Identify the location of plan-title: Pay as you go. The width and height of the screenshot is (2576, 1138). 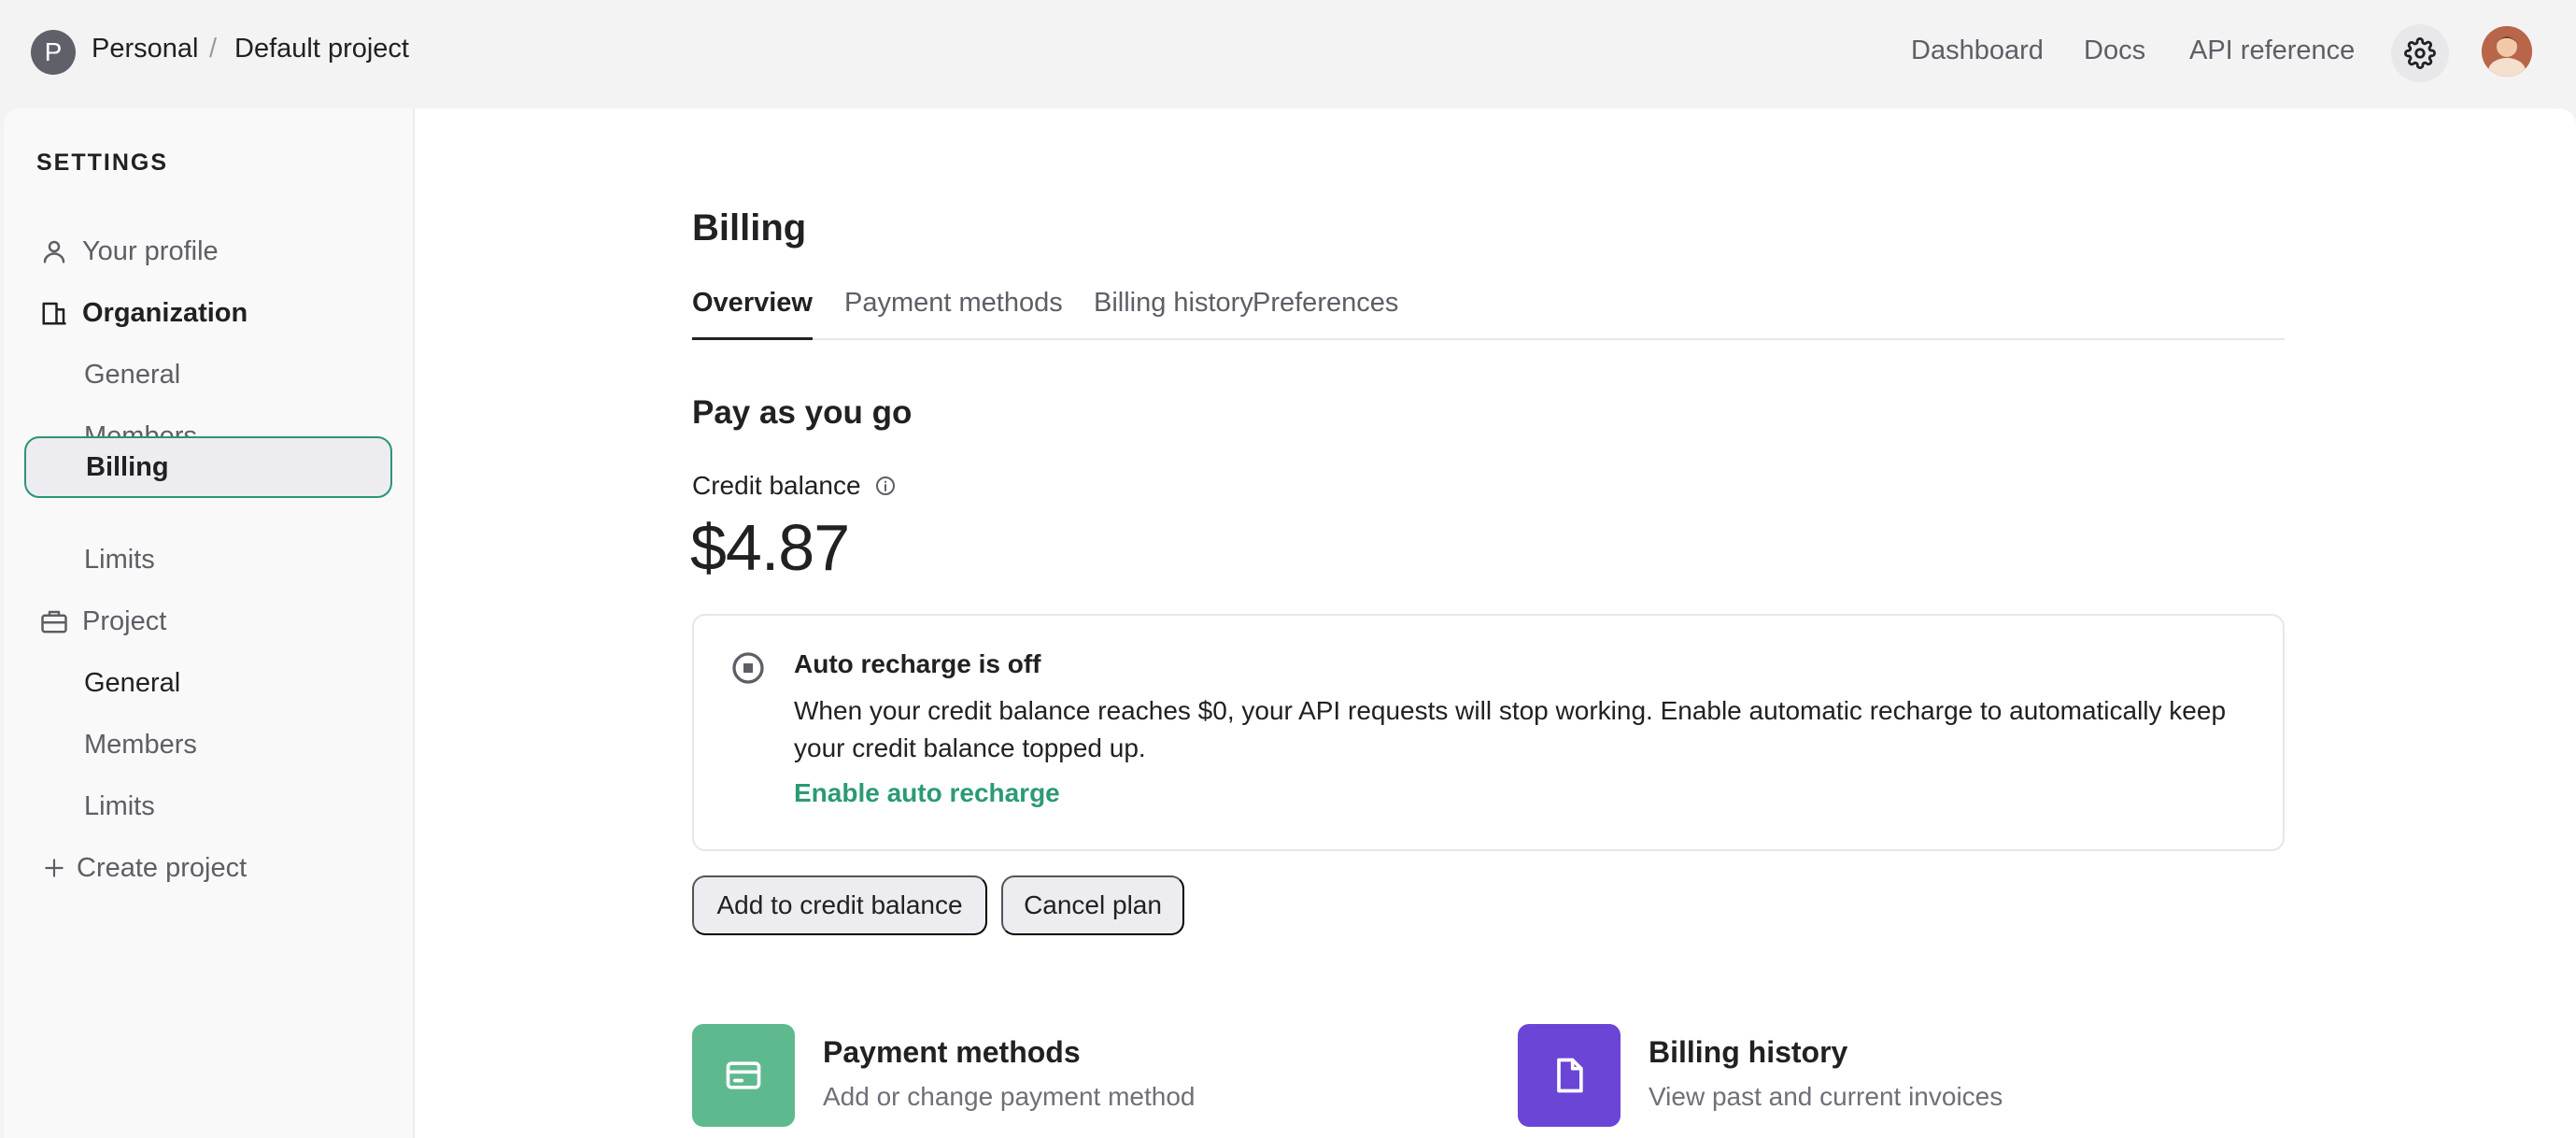
(802, 412).